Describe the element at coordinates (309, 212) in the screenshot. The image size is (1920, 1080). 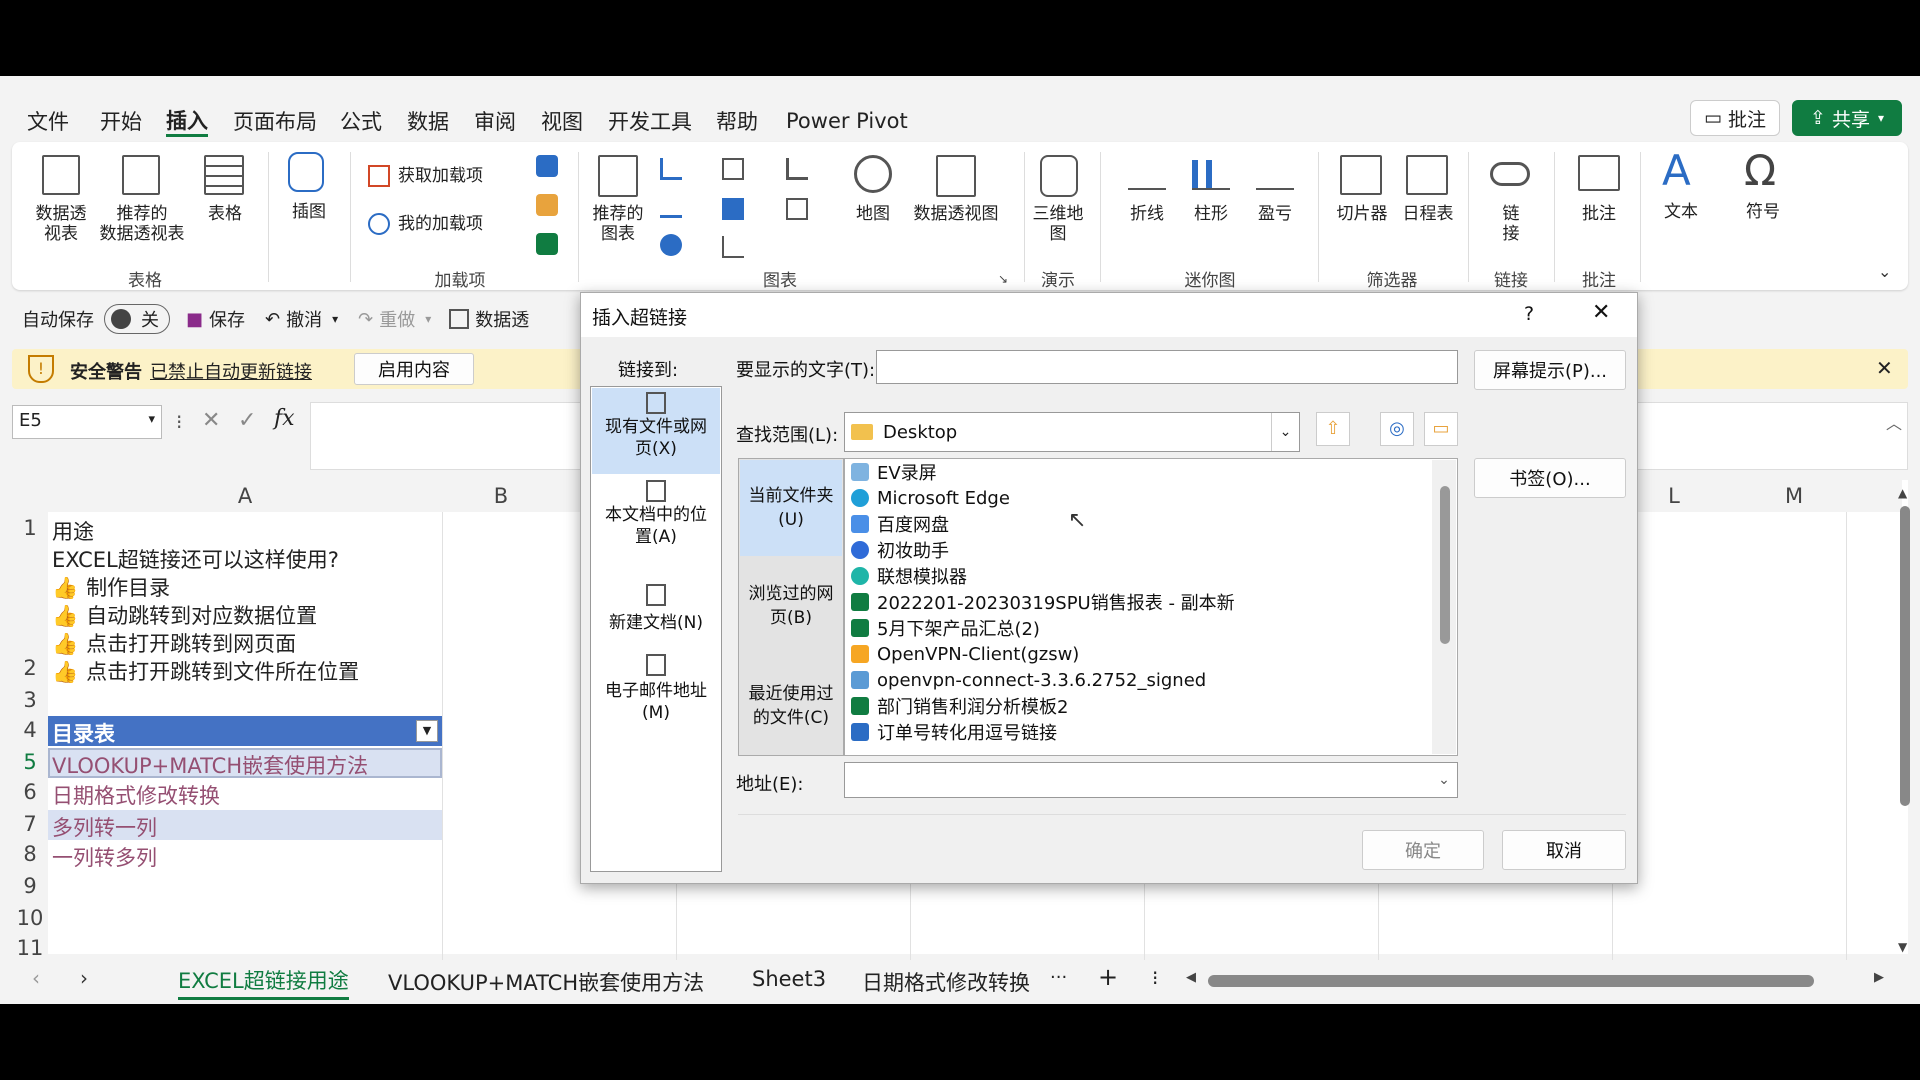
I see `illustrations-button: 插图` at that location.